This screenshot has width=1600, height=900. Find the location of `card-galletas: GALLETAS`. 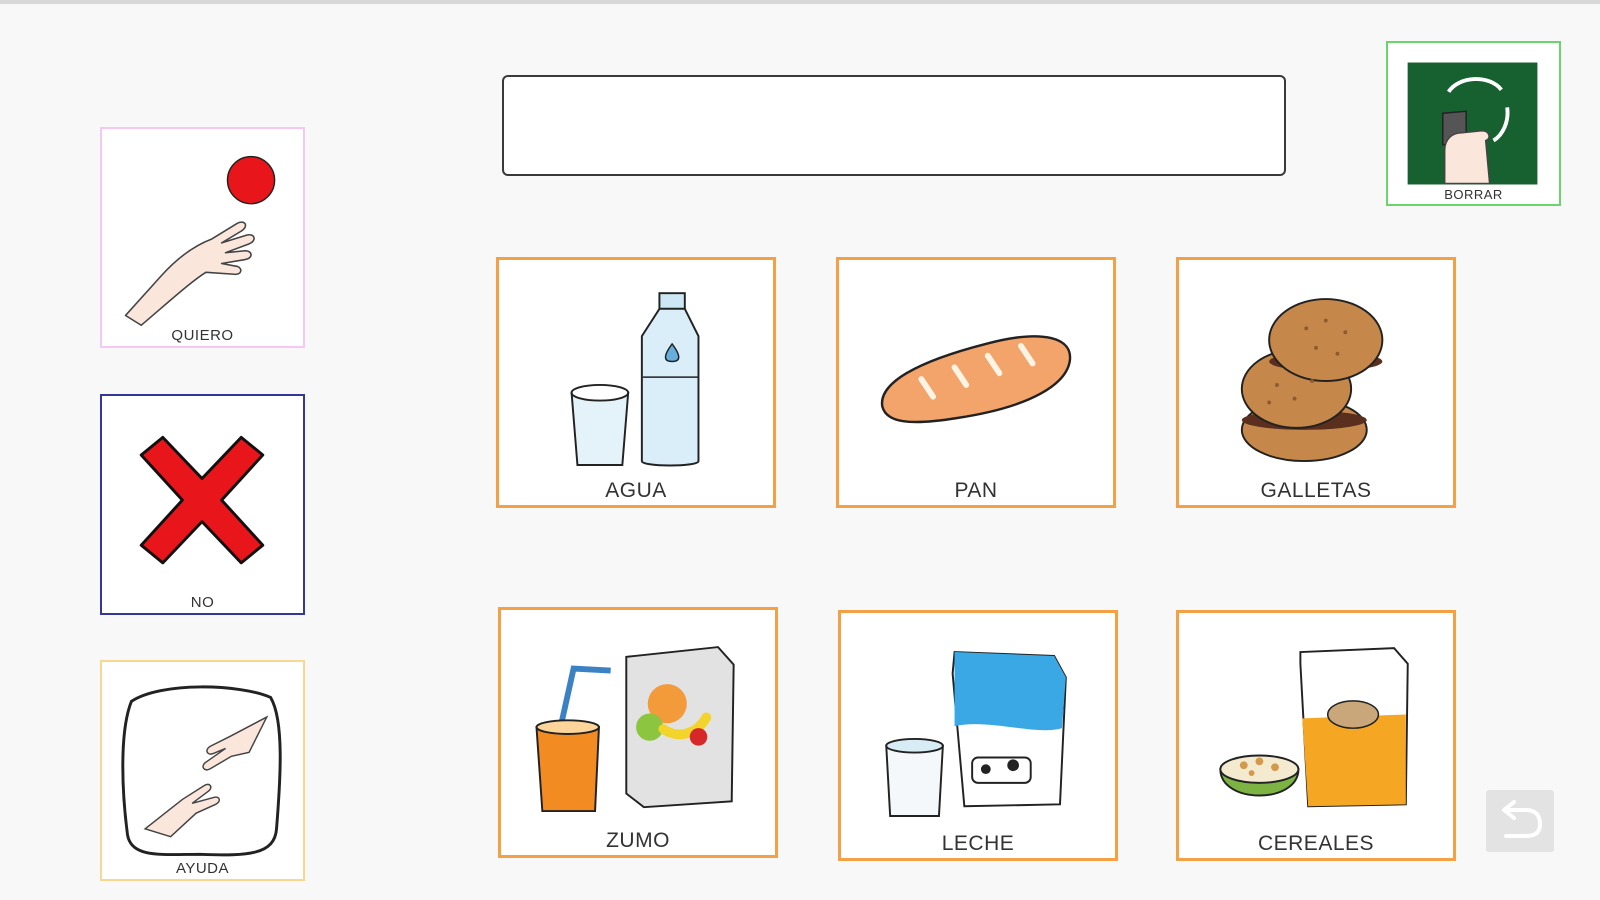

card-galletas: GALLETAS is located at coordinates (1316, 382).